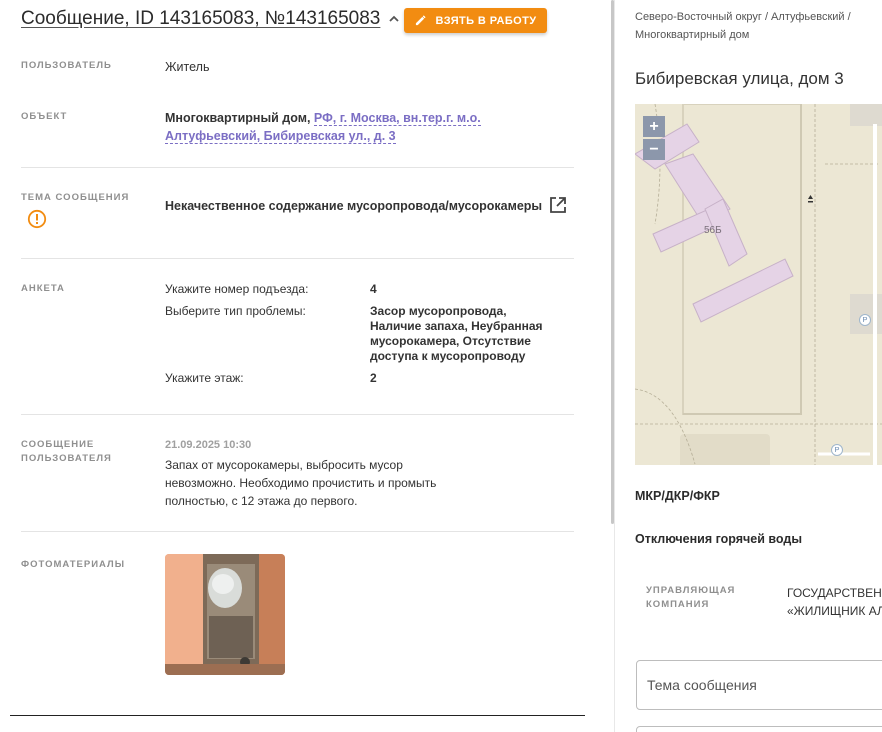  I want to click on zoom-out-button: −, so click(654, 149).